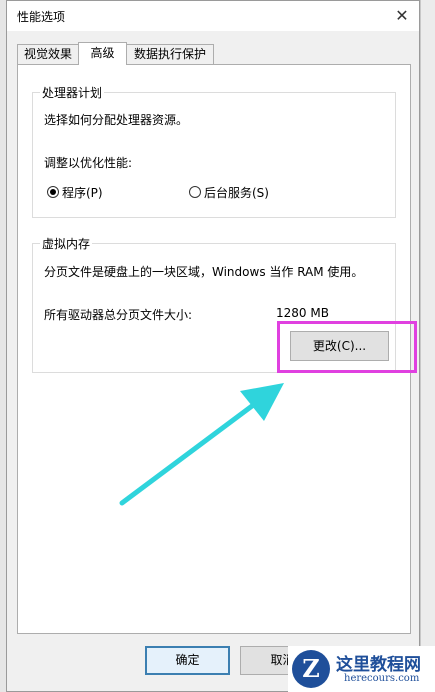 The width and height of the screenshot is (435, 692). I want to click on watermark-logo-icon: Z, so click(311, 669).